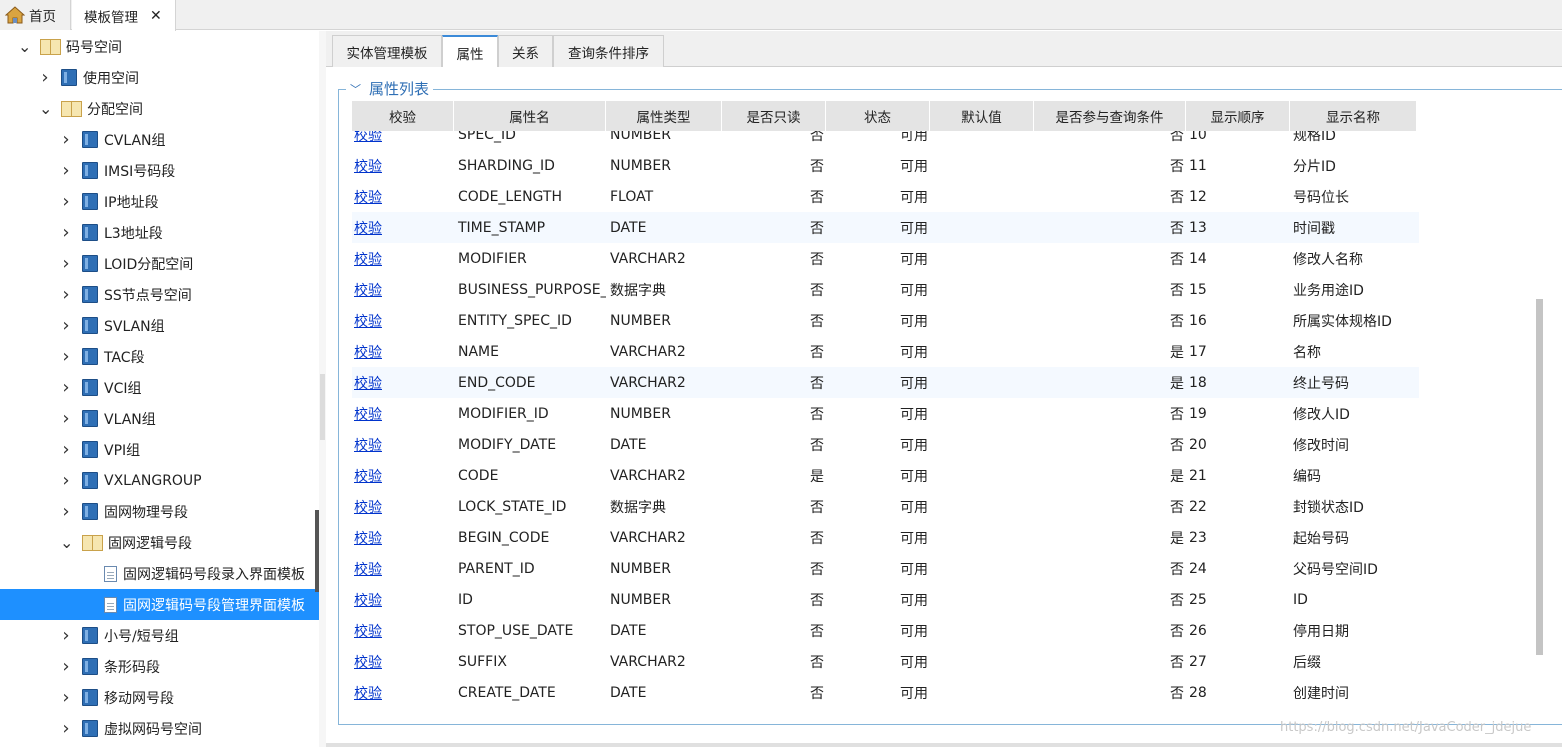 Image resolution: width=1562 pixels, height=747 pixels. I want to click on table-row: 校验 PARENT_ID NUMBER 否 可用 否 24 父码号空间ID, so click(885, 568).